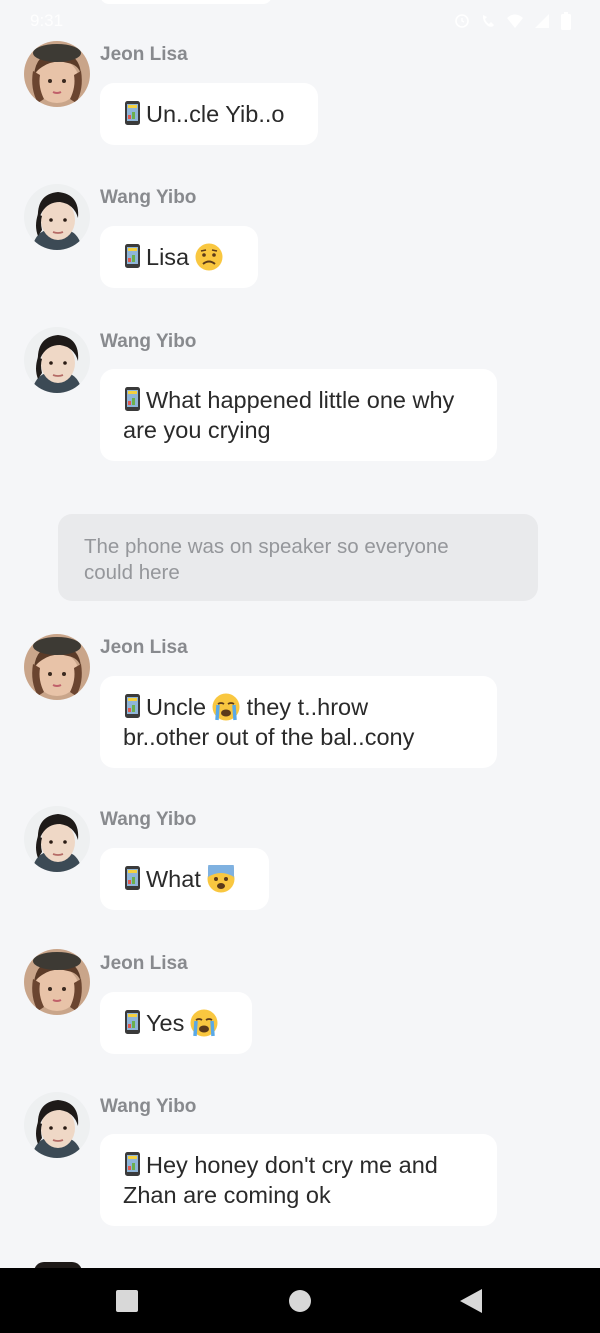  Describe the element at coordinates (304, 707) in the screenshot. I see `message-text-after: they t..hrow` at that location.